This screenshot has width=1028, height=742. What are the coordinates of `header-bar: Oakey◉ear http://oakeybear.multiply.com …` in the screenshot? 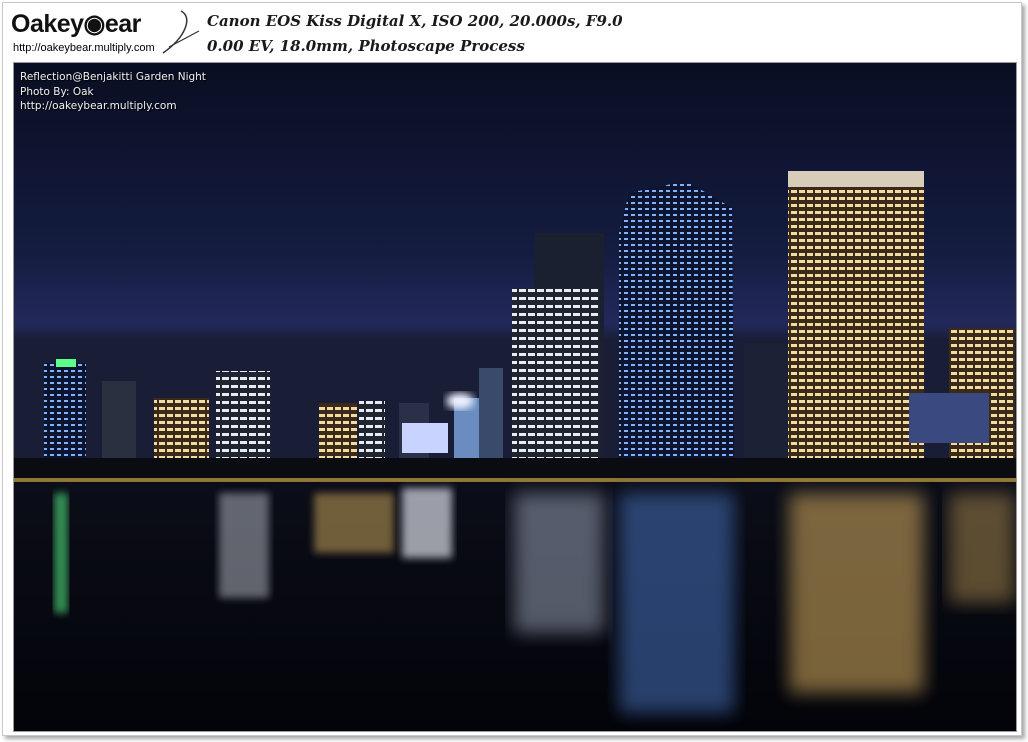 It's located at (512, 31).